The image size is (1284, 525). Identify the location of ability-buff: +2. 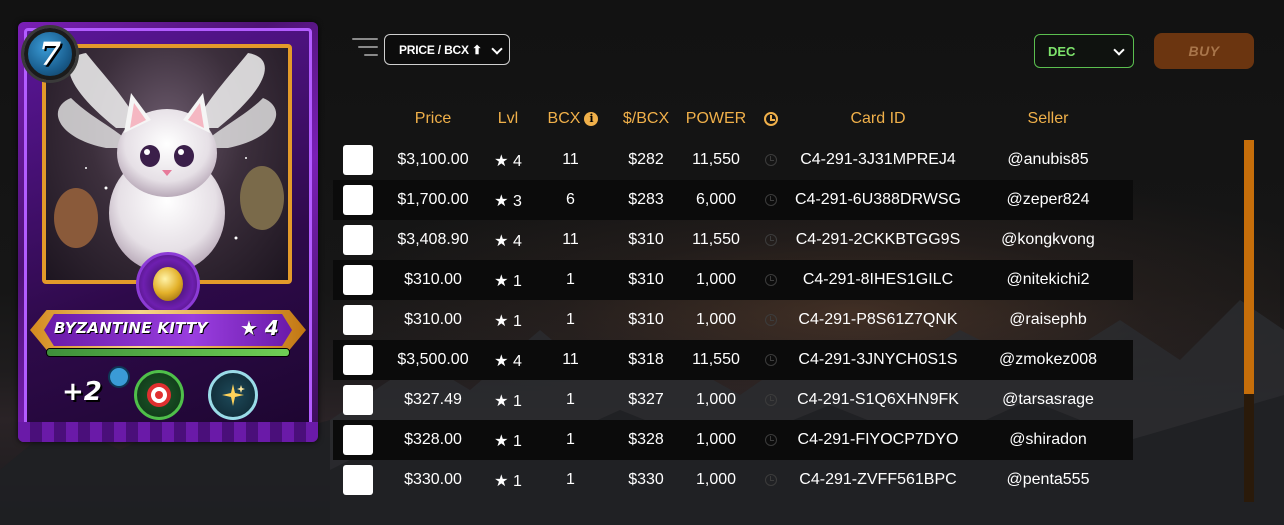
(82, 392).